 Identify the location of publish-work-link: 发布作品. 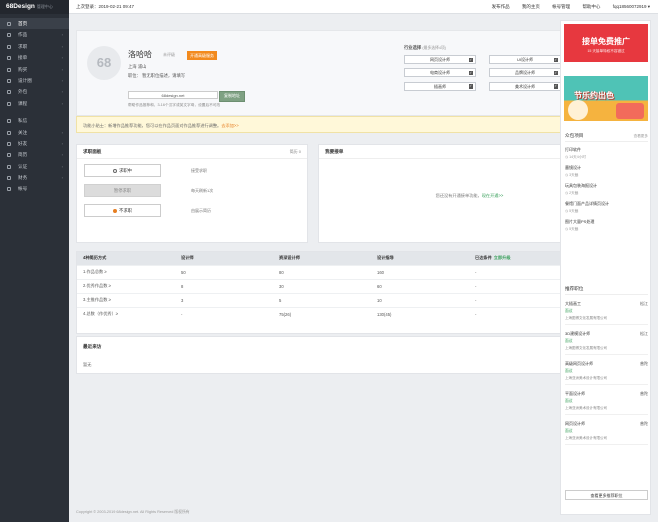
(501, 6).